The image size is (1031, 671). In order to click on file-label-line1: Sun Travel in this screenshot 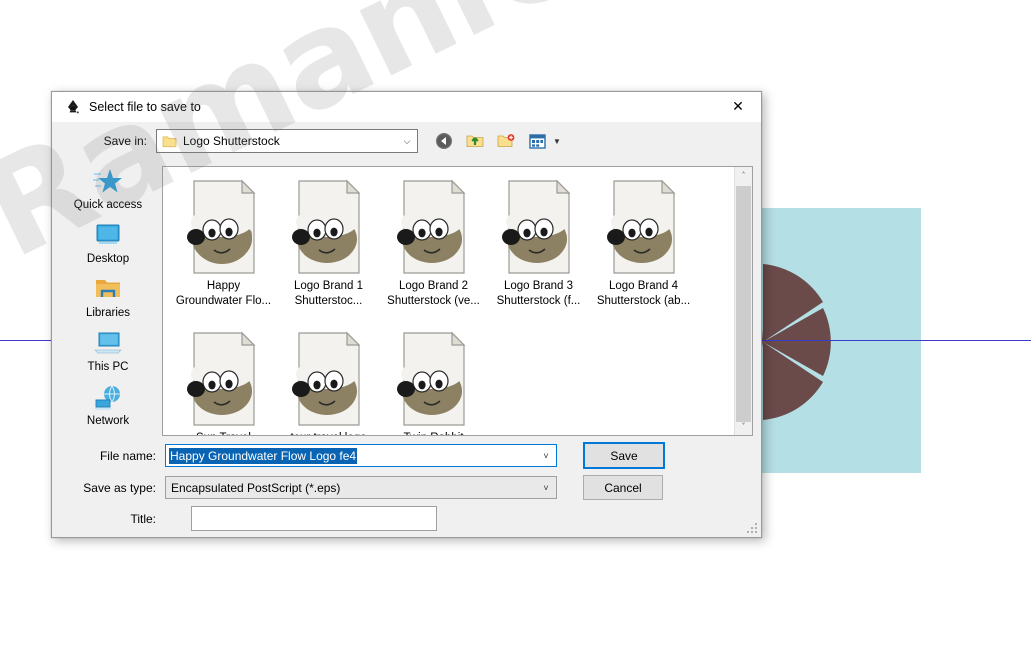, I will do `click(224, 433)`.